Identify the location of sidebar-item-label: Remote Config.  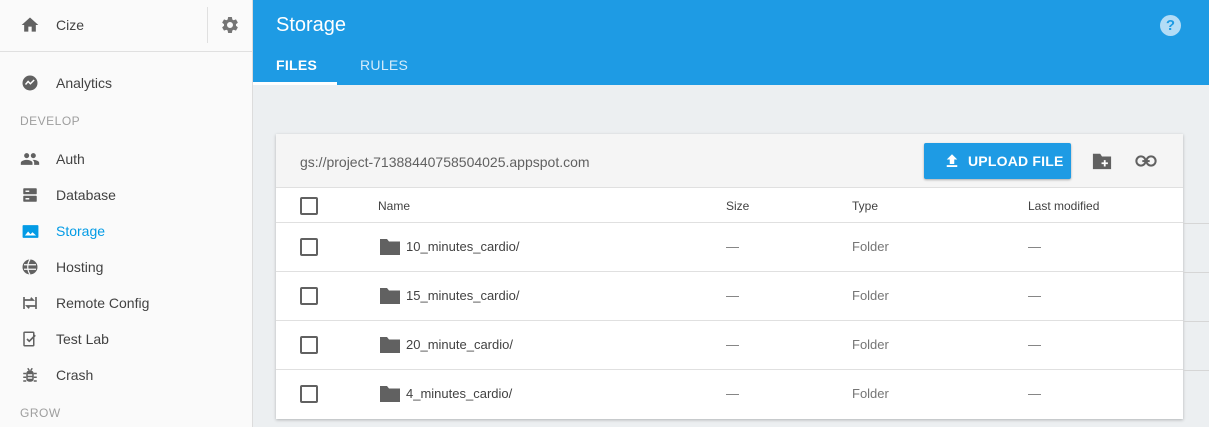
(103, 303).